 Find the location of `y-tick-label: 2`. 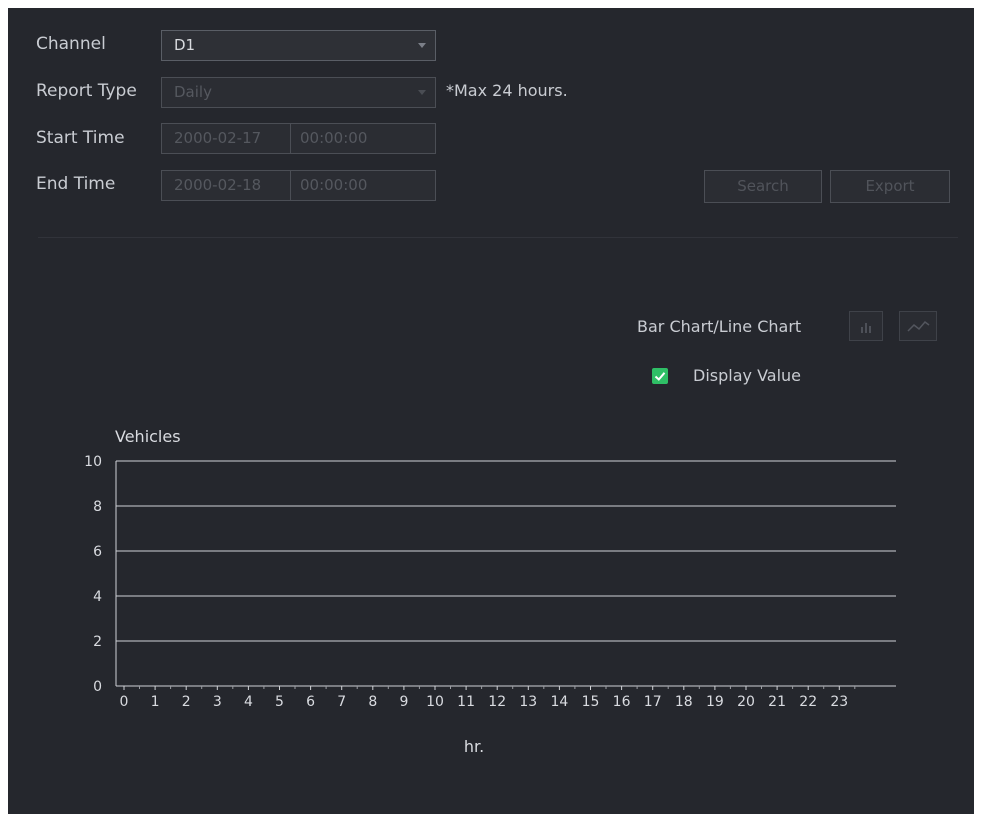

y-tick-label: 2 is located at coordinates (97, 642).